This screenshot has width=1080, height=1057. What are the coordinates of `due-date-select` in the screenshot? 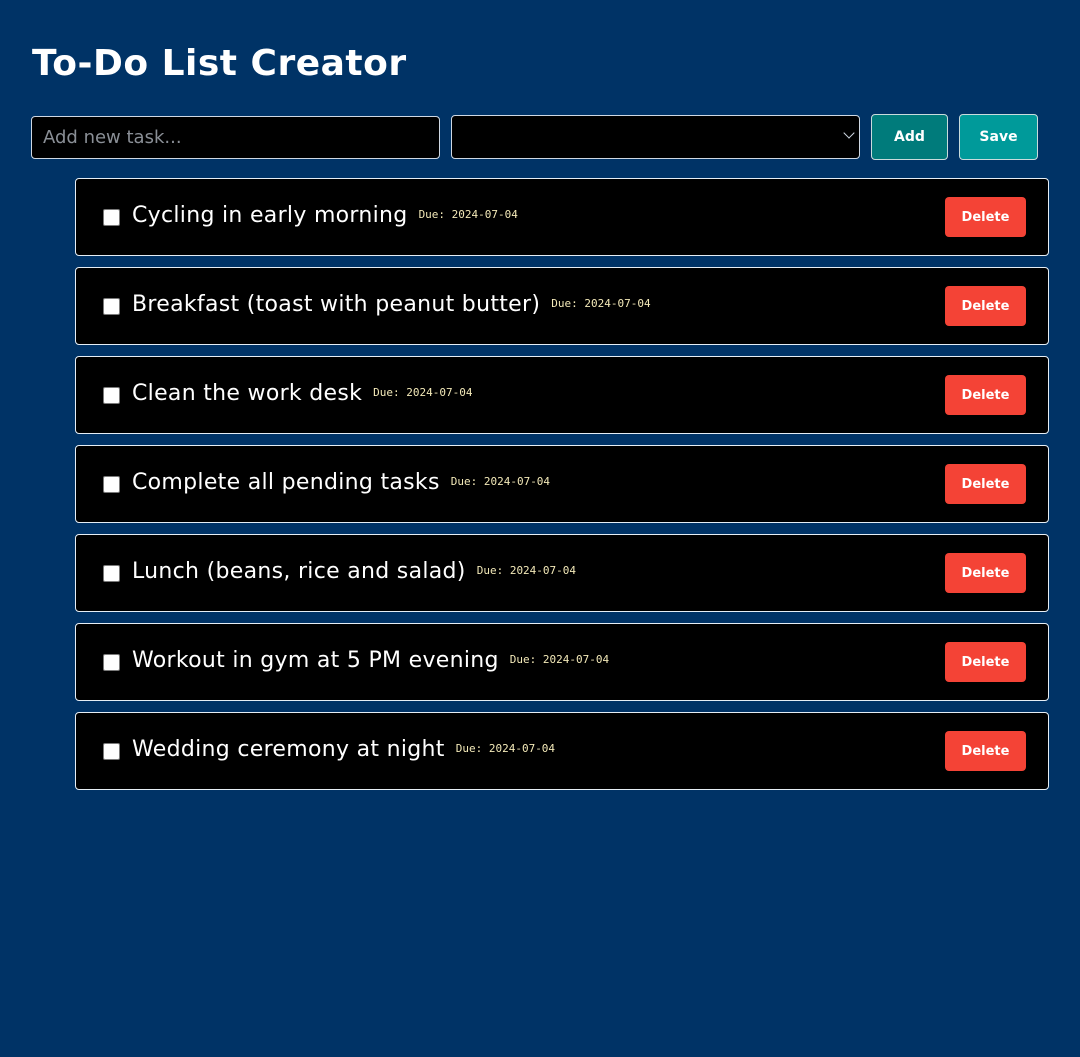 It's located at (655, 137).